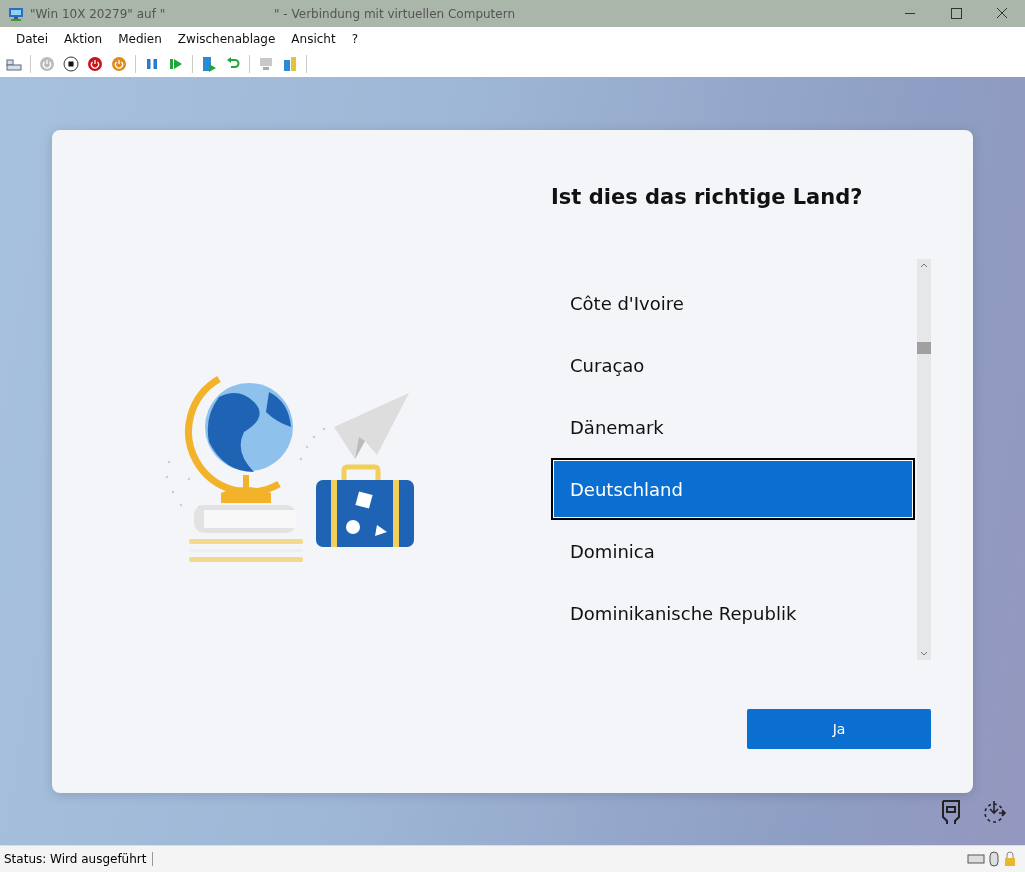 The width and height of the screenshot is (1025, 872). What do you see at coordinates (707, 197) in the screenshot?
I see `page-heading: Ist dies das richtige Land?` at bounding box center [707, 197].